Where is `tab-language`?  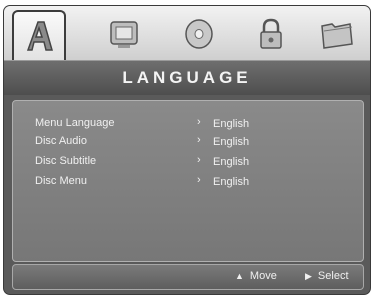
tab-language is located at coordinates (39, 35).